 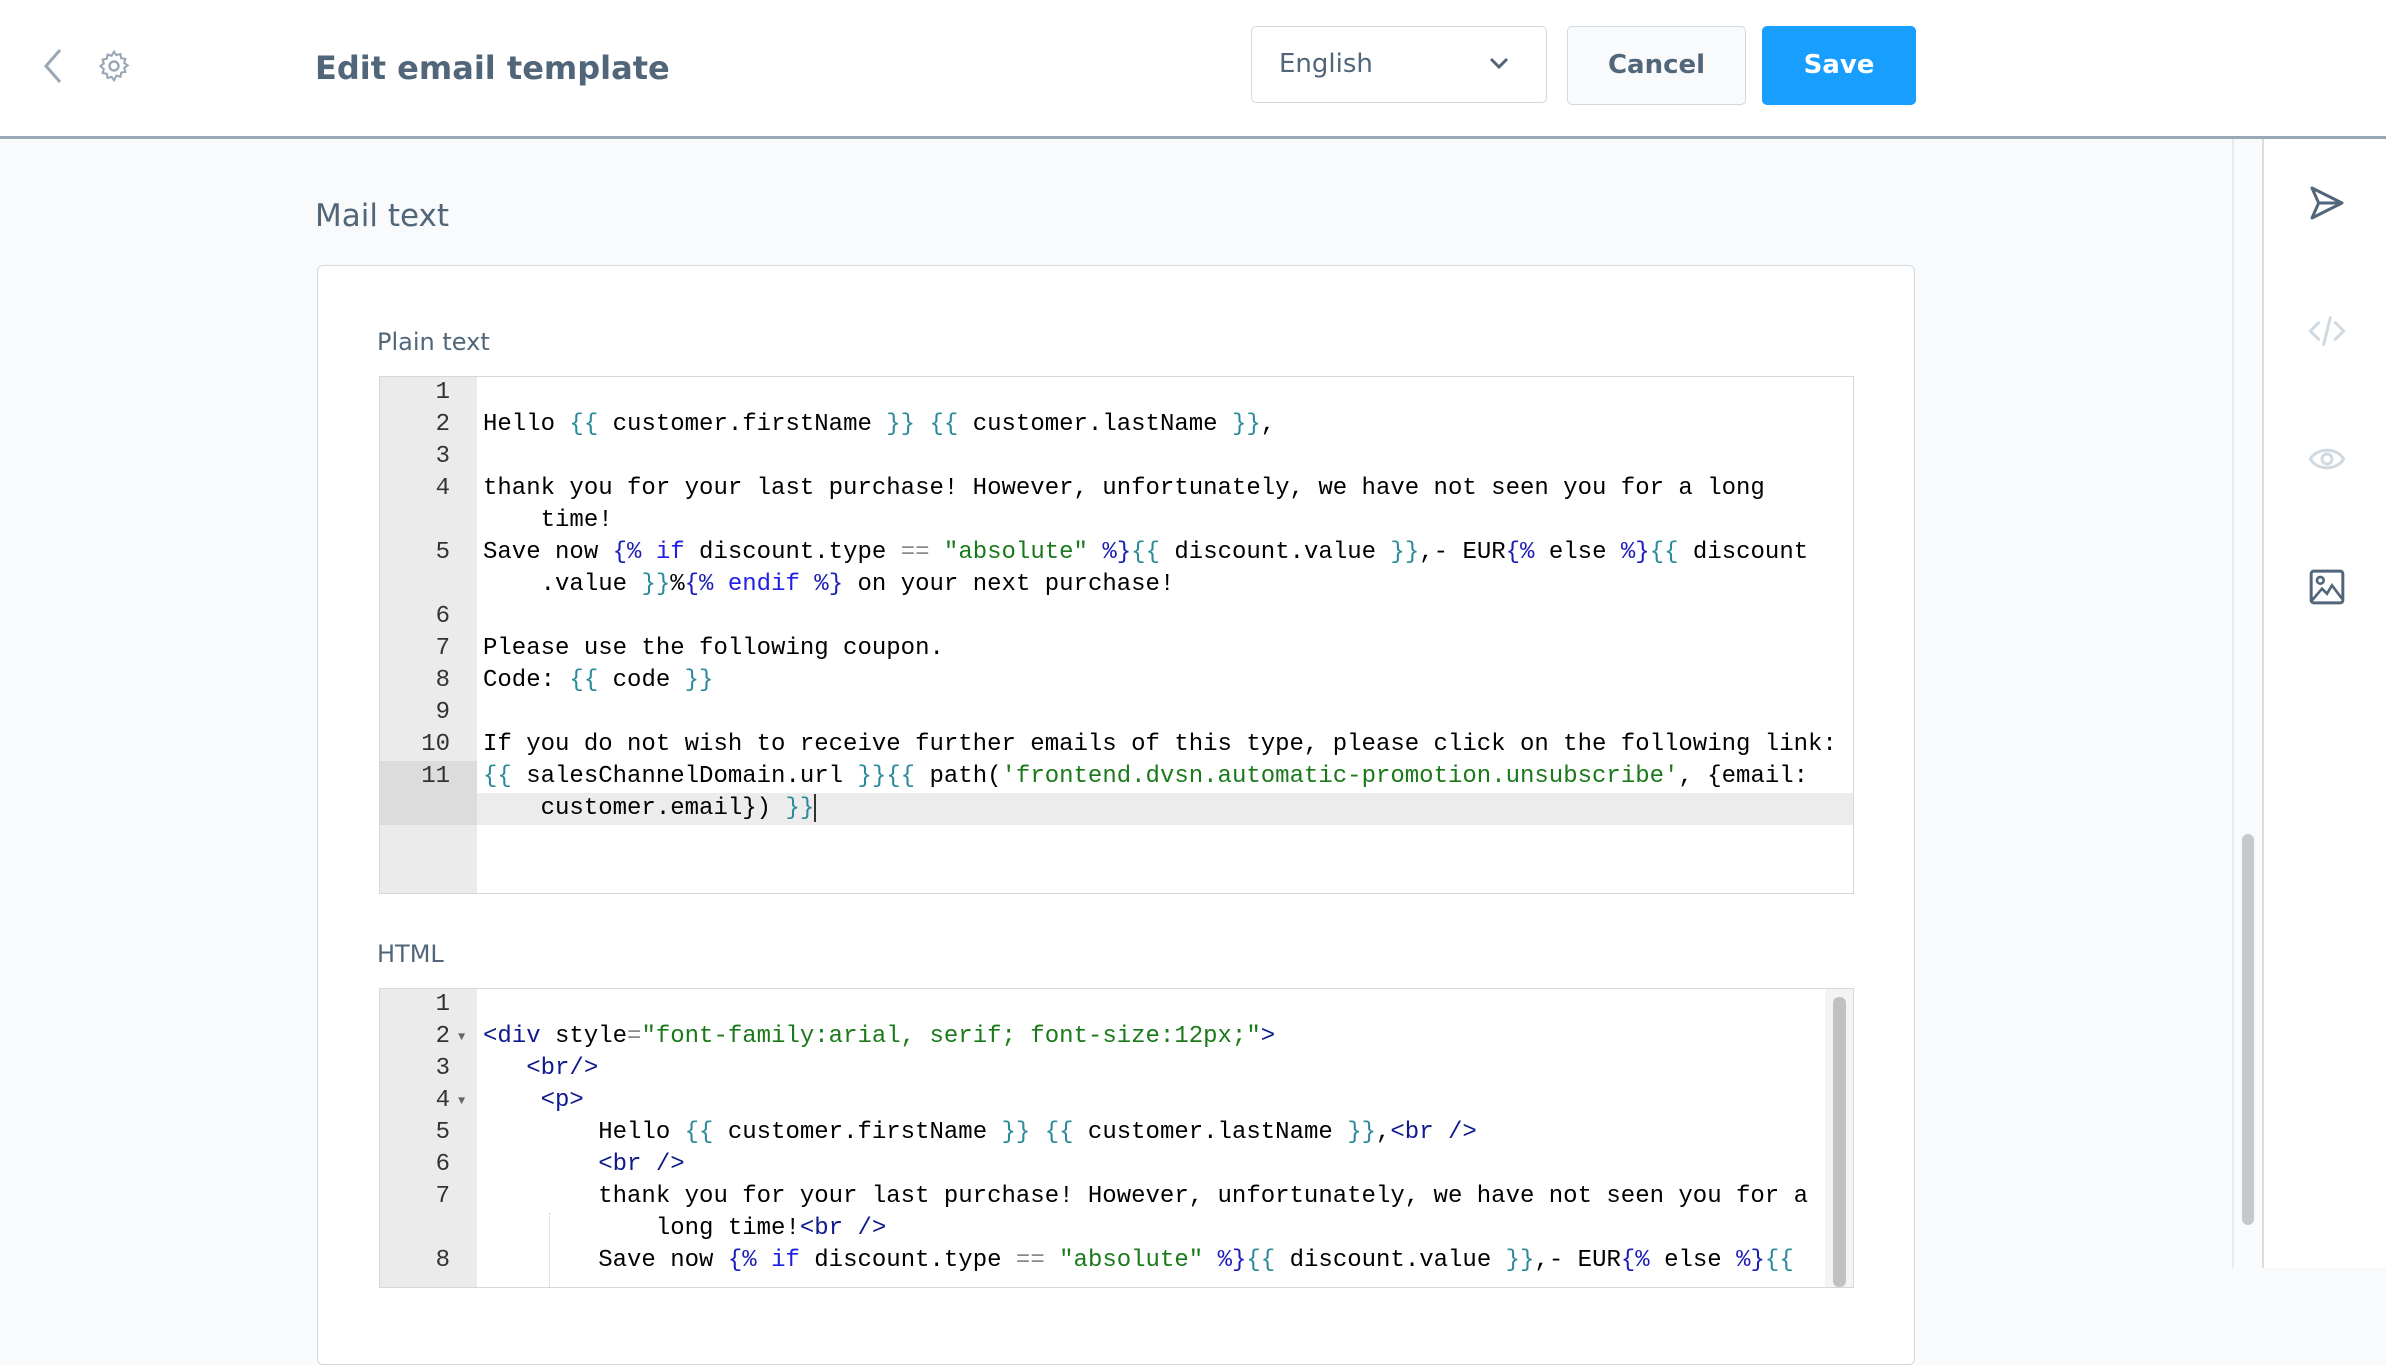 I want to click on code-token: >, so click(x=1268, y=1036).